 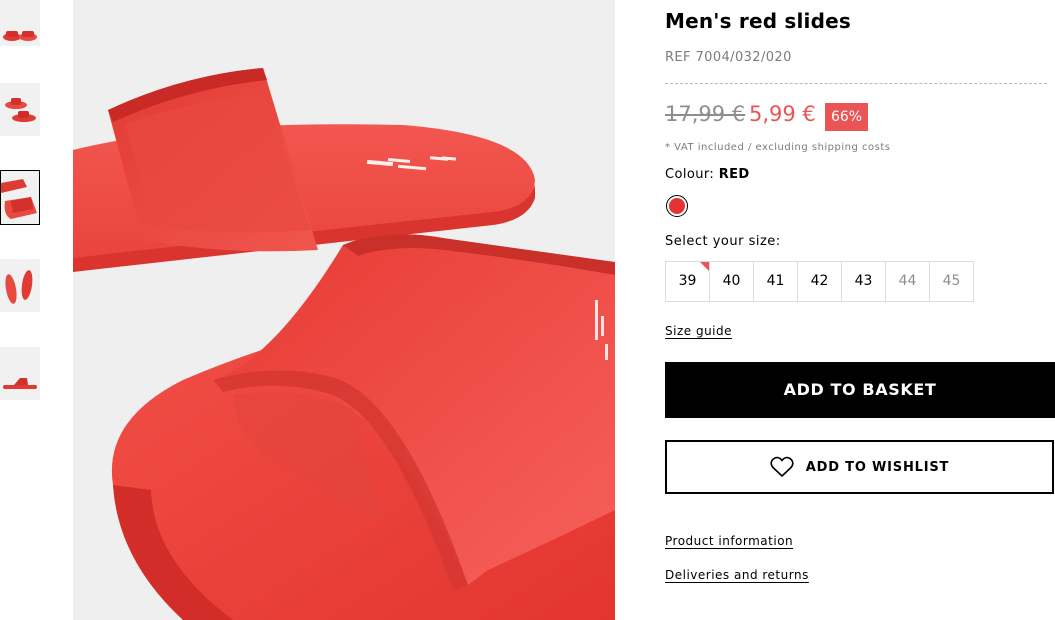 I want to click on slide-closeup-image, so click(x=20, y=197).